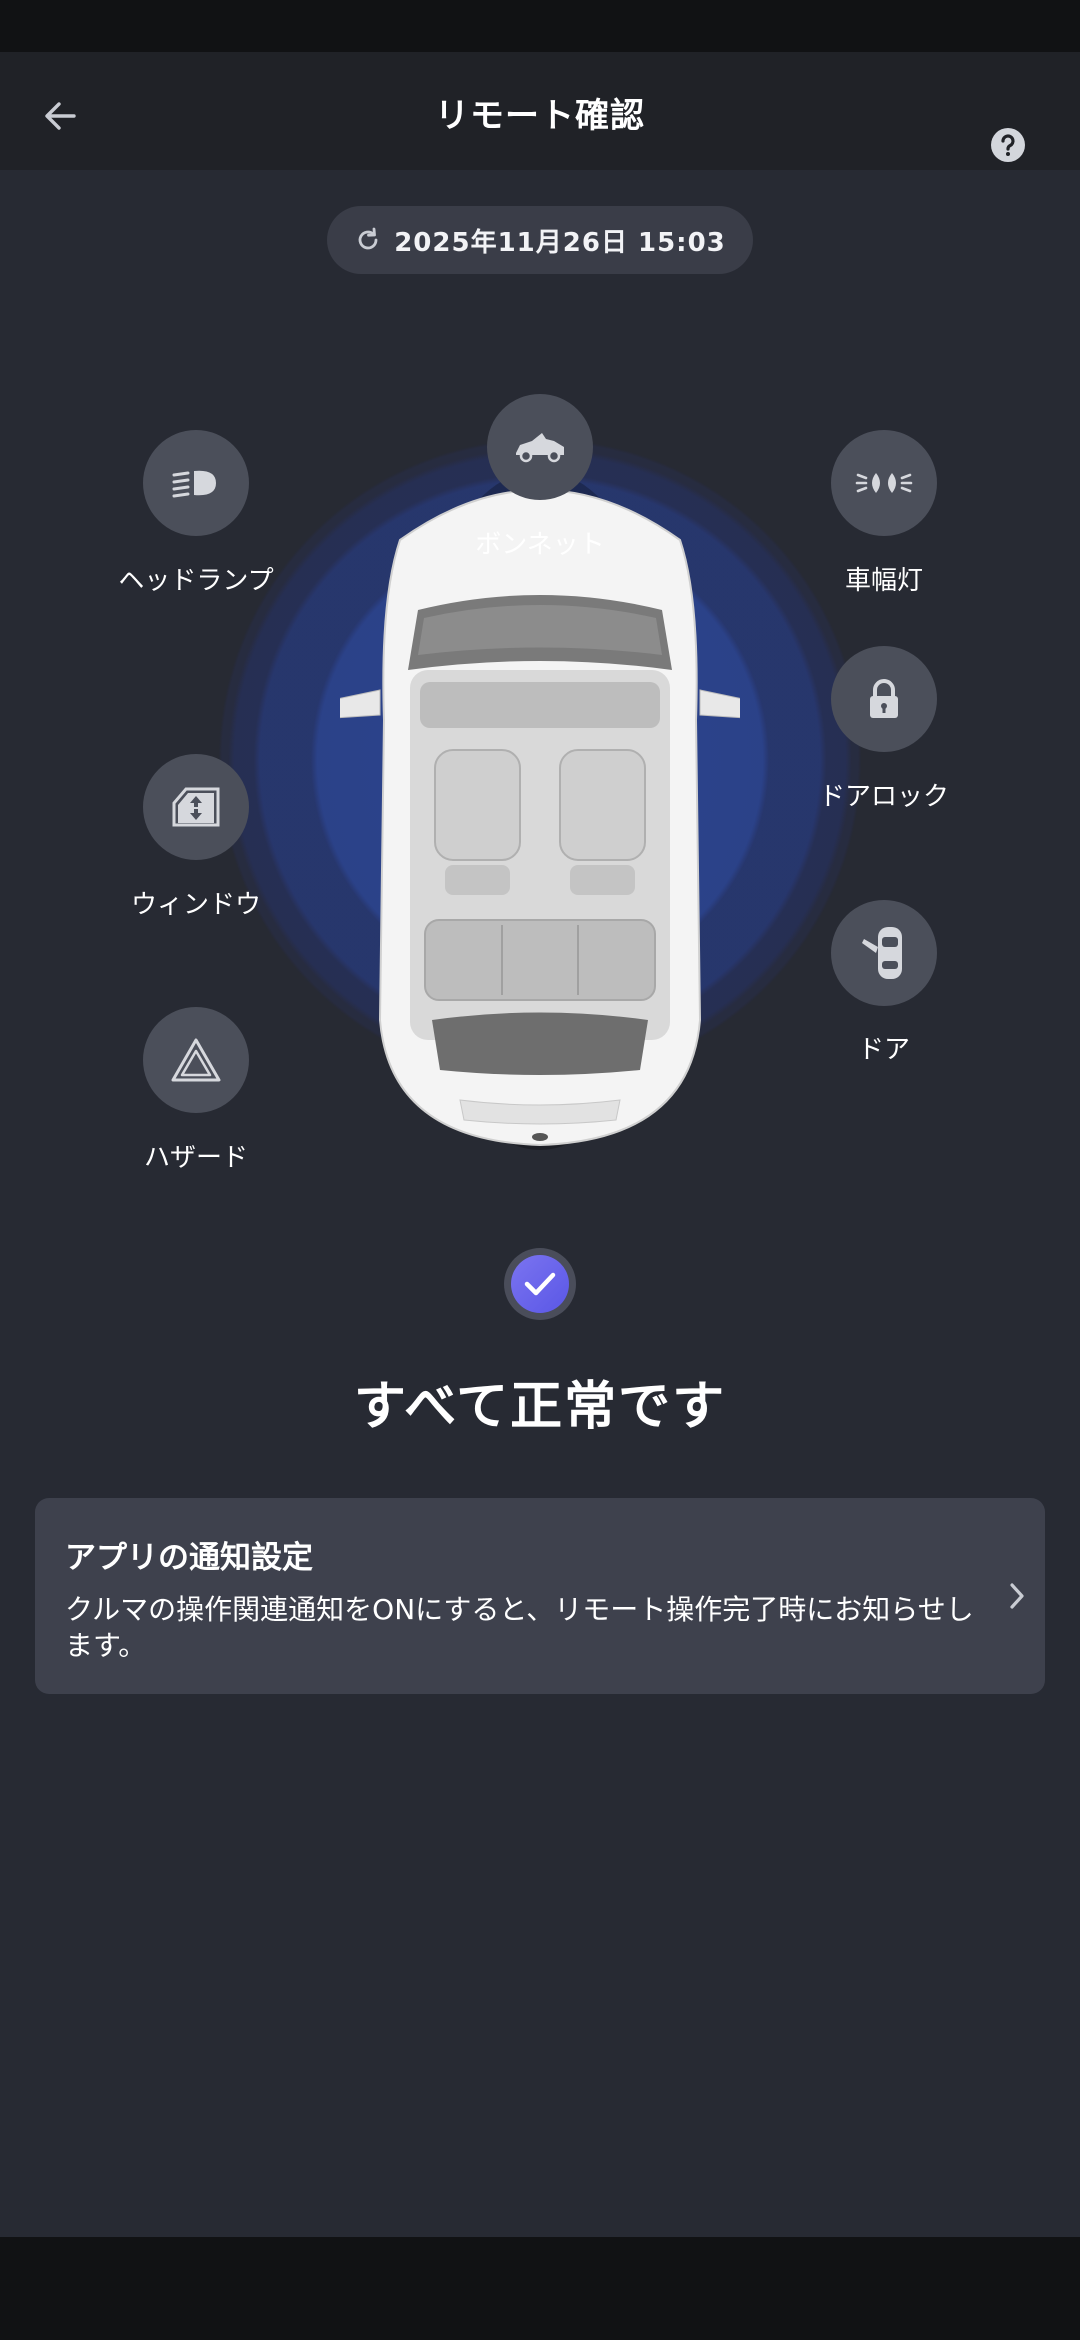 This screenshot has width=1080, height=2340. I want to click on refresh-icon, so click(368, 238).